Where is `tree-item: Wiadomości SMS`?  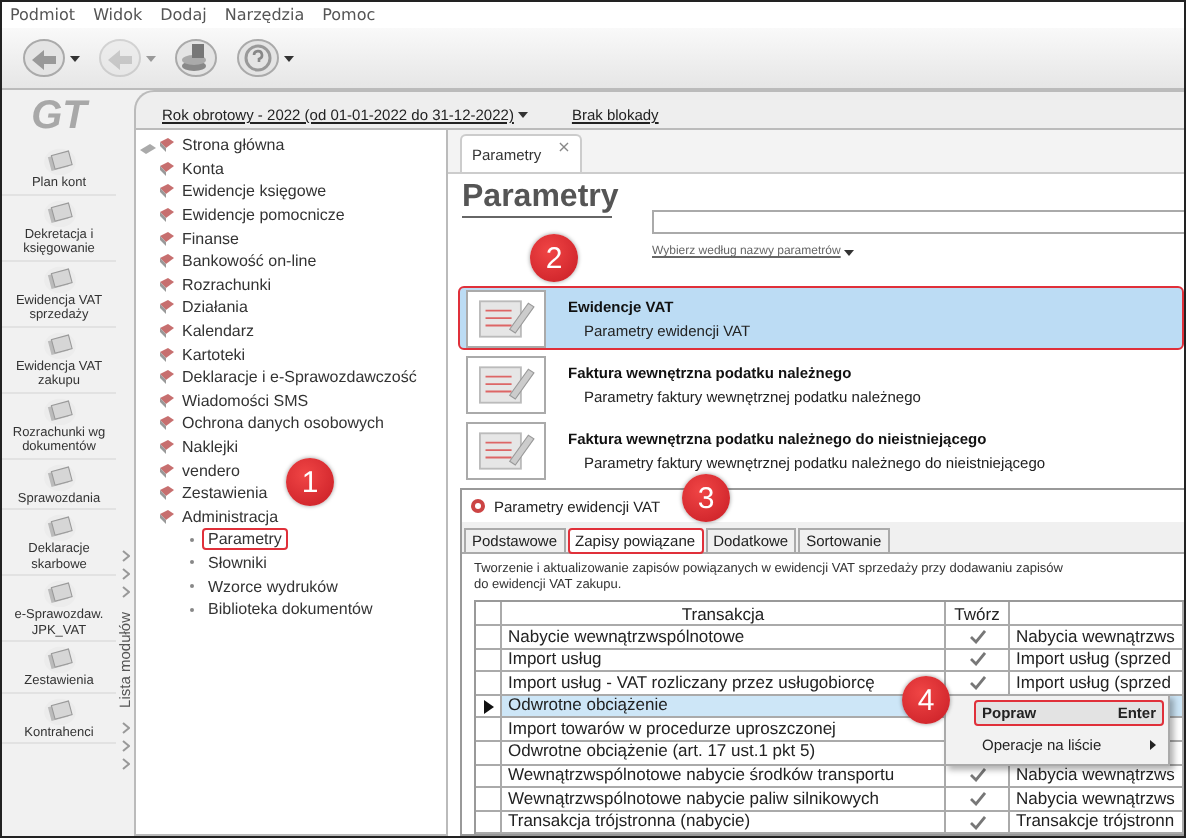 tree-item: Wiadomości SMS is located at coordinates (245, 400).